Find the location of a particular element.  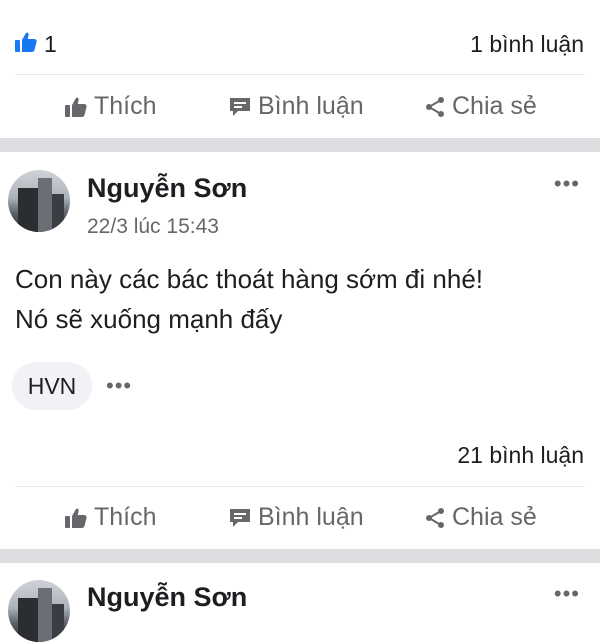

stock-tag: HVN is located at coordinates (52, 386).